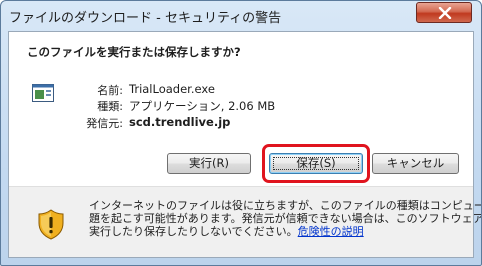 This screenshot has width=482, height=266. I want to click on warning-line-2: 題を起こす可能性があります。発信元が信頼できない場合は、このソフトウェアを, so click(285, 218).